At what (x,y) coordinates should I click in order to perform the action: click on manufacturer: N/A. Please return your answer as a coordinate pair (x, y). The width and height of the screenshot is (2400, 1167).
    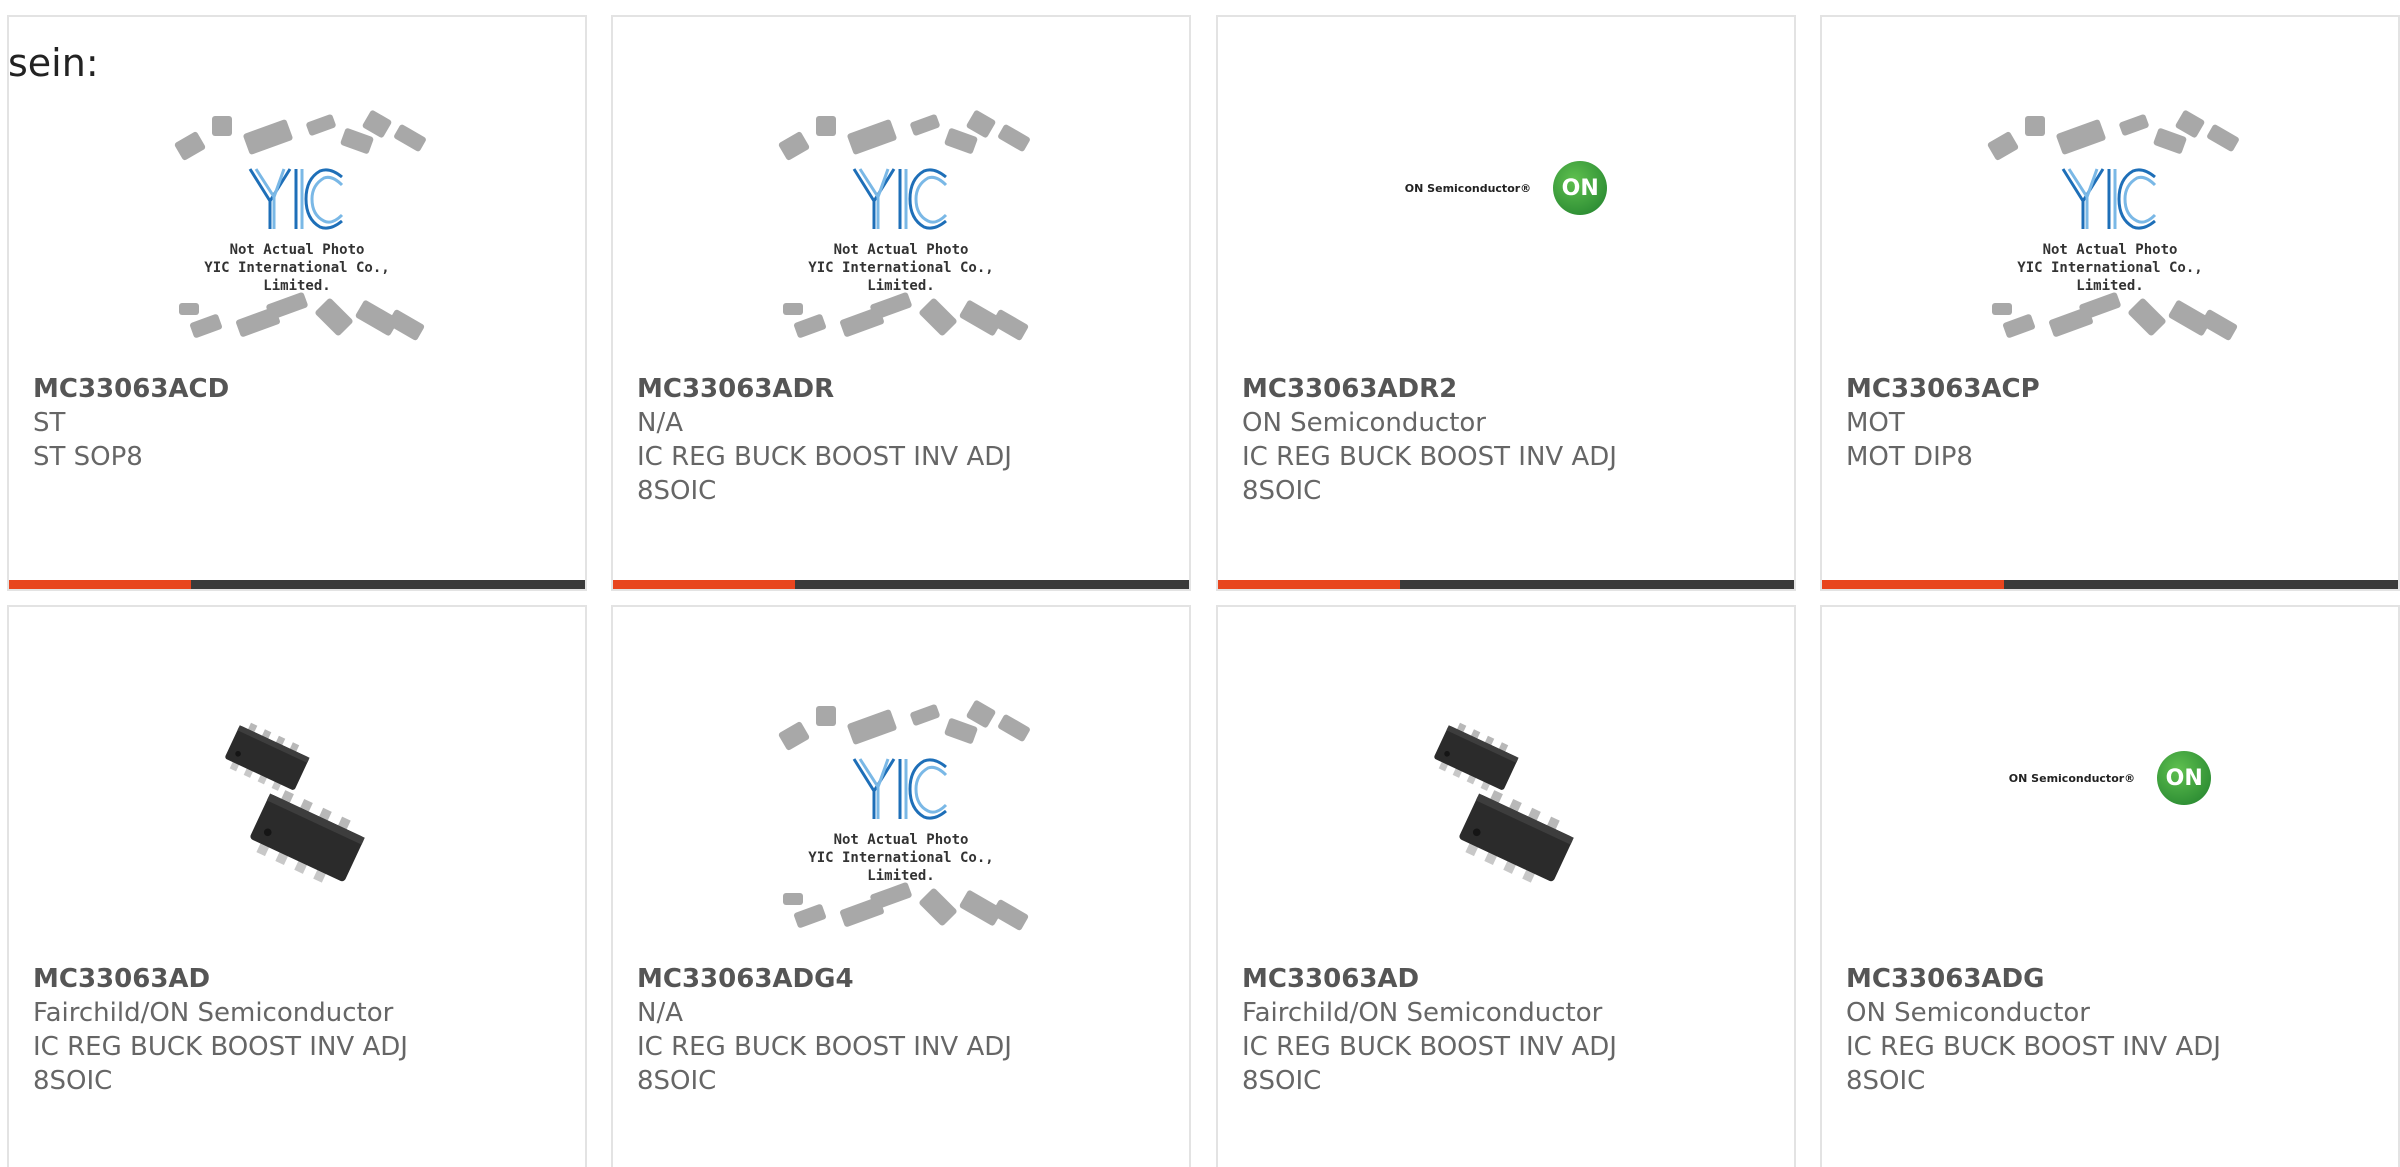
    Looking at the image, I should click on (660, 1013).